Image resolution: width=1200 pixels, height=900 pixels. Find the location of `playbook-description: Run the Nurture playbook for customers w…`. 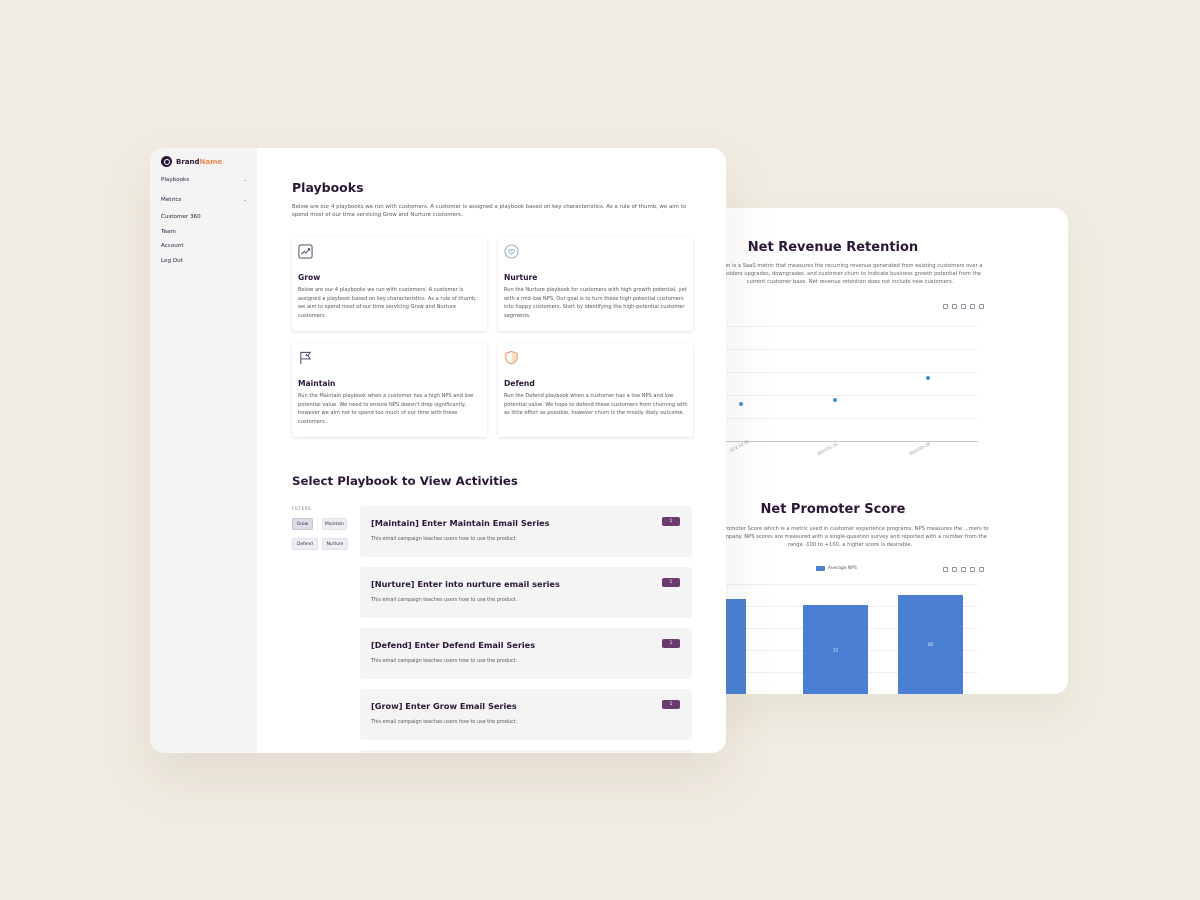

playbook-description: Run the Nurture playbook for customers w… is located at coordinates (595, 303).